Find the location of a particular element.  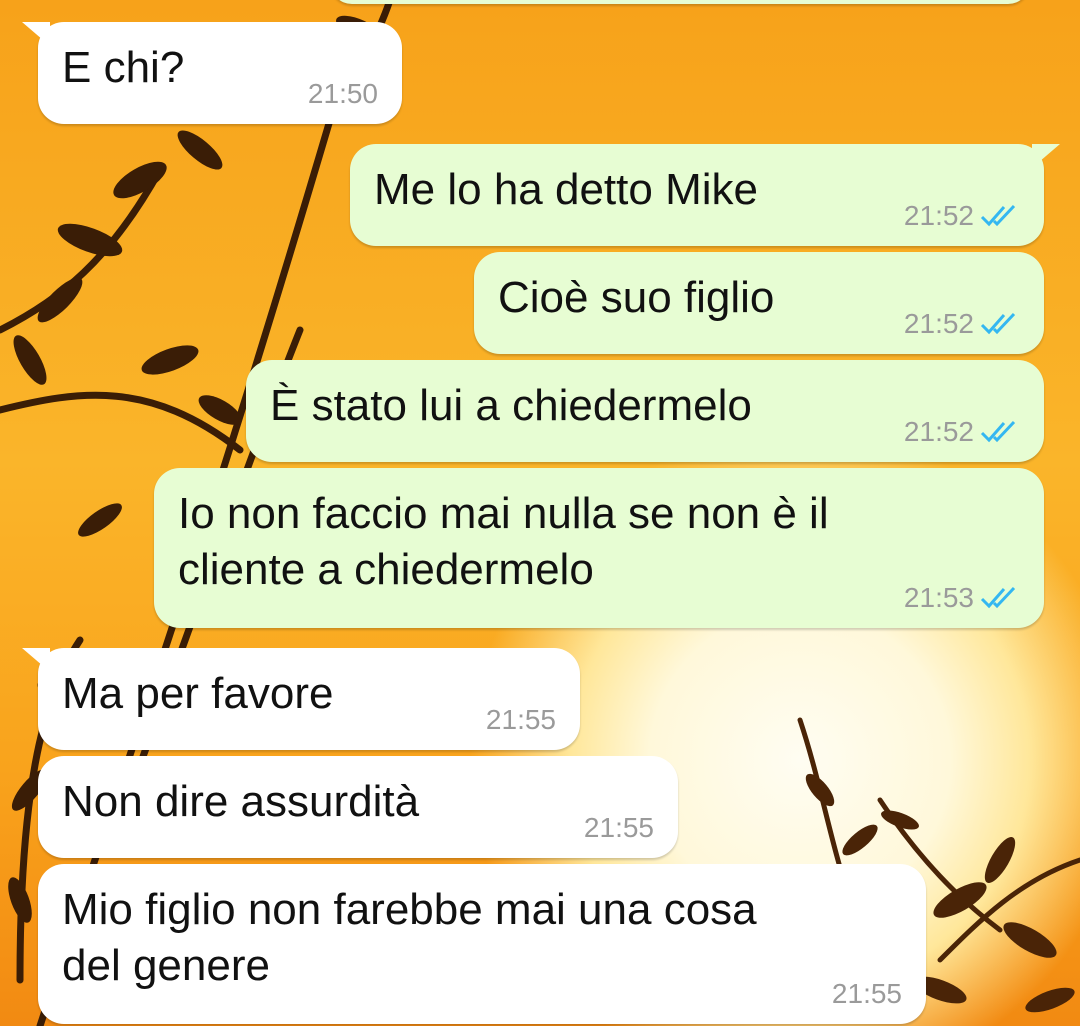

message-time: 21:50 is located at coordinates (342, 93).